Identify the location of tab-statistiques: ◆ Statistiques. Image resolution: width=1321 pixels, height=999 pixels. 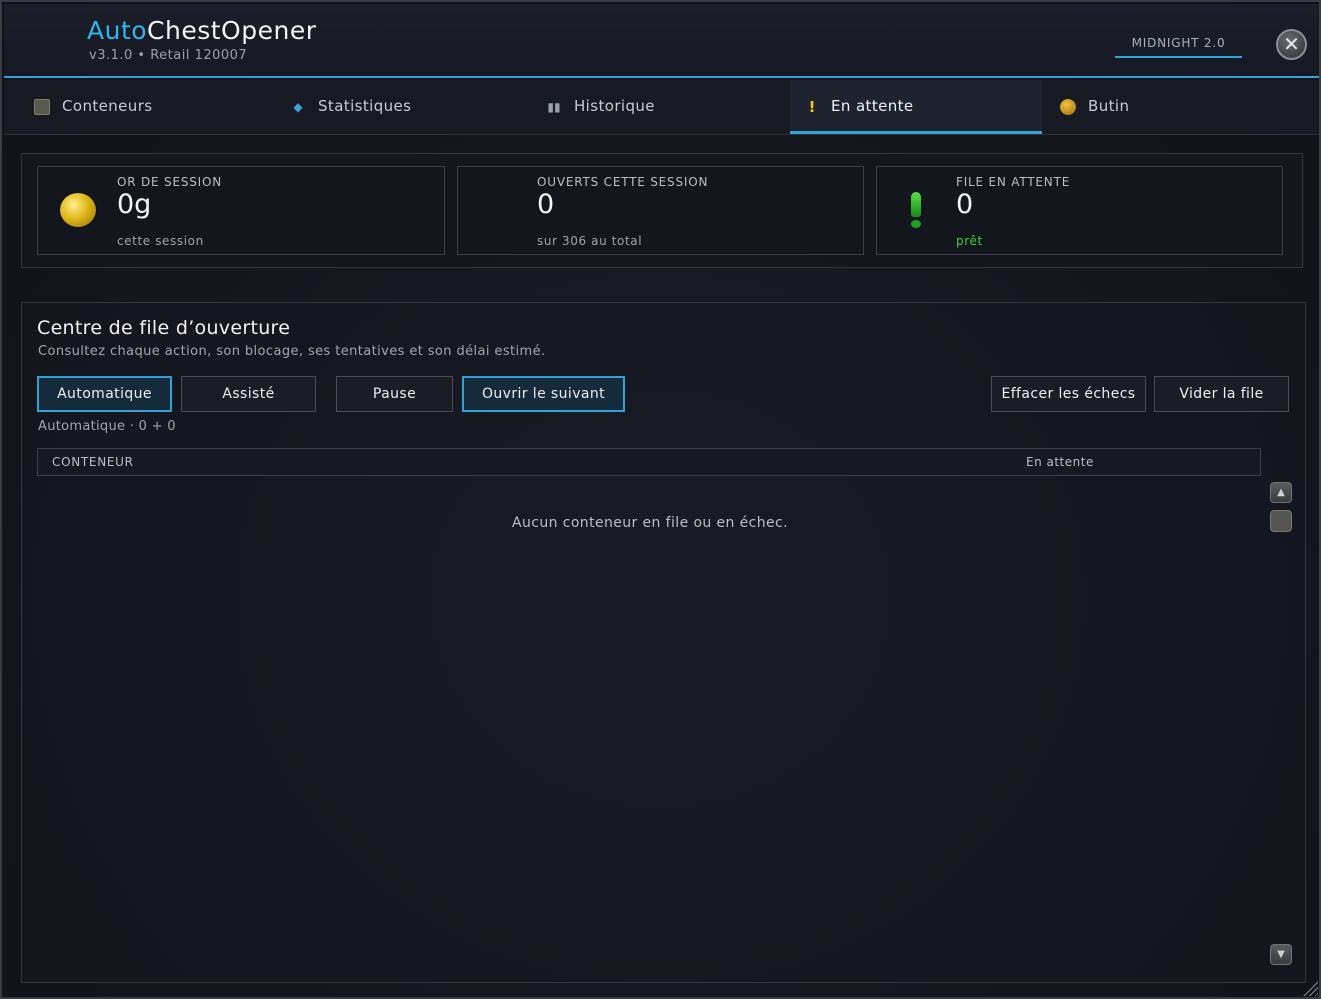
(386, 107).